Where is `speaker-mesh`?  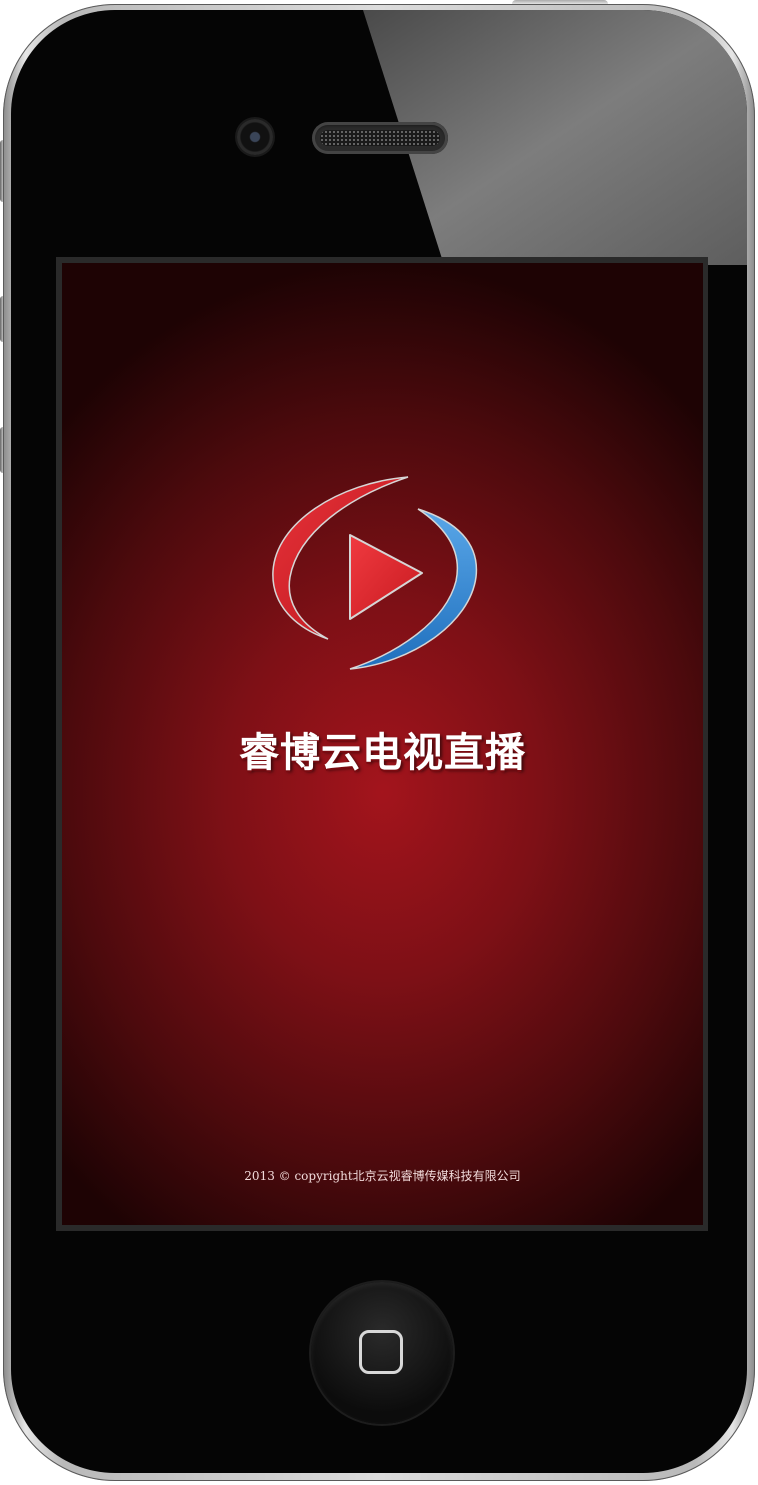 speaker-mesh is located at coordinates (380, 138).